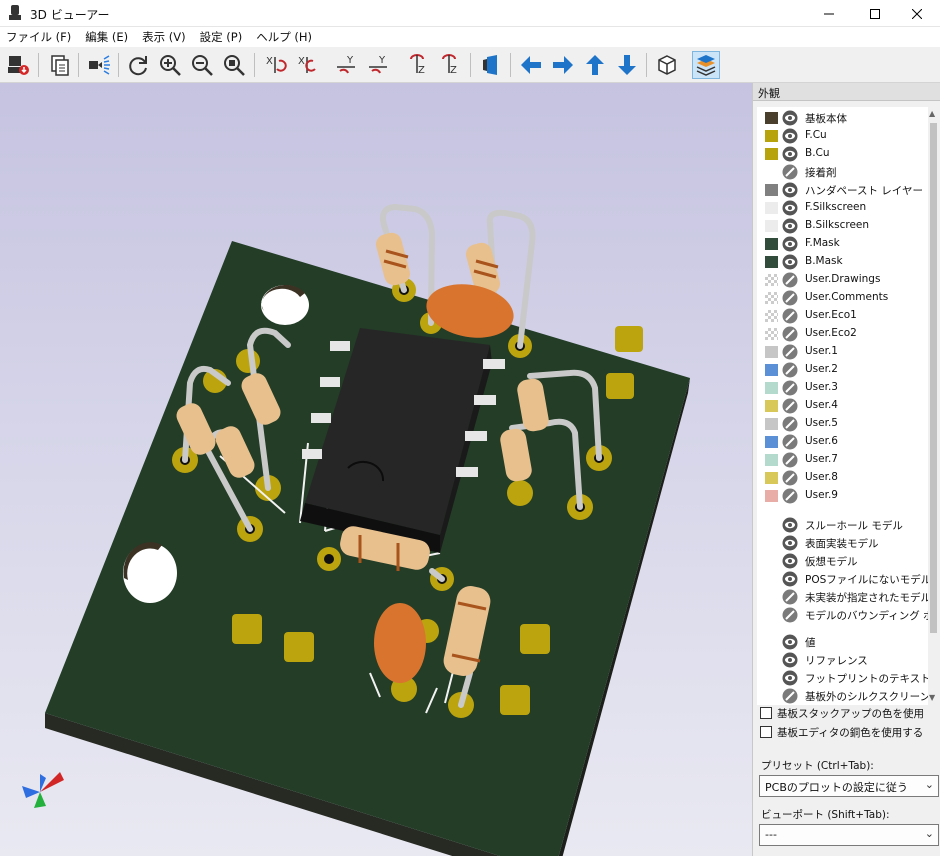 Image resolution: width=940 pixels, height=856 pixels. What do you see at coordinates (164, 37) in the screenshot?
I see `menu-view: 表示 (V)` at bounding box center [164, 37].